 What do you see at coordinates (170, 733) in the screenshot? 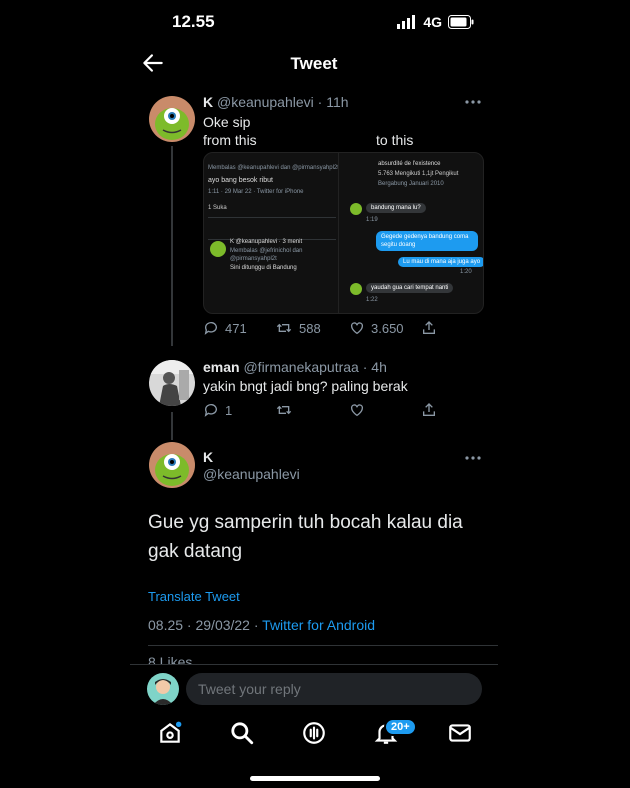
I see `home-icon` at bounding box center [170, 733].